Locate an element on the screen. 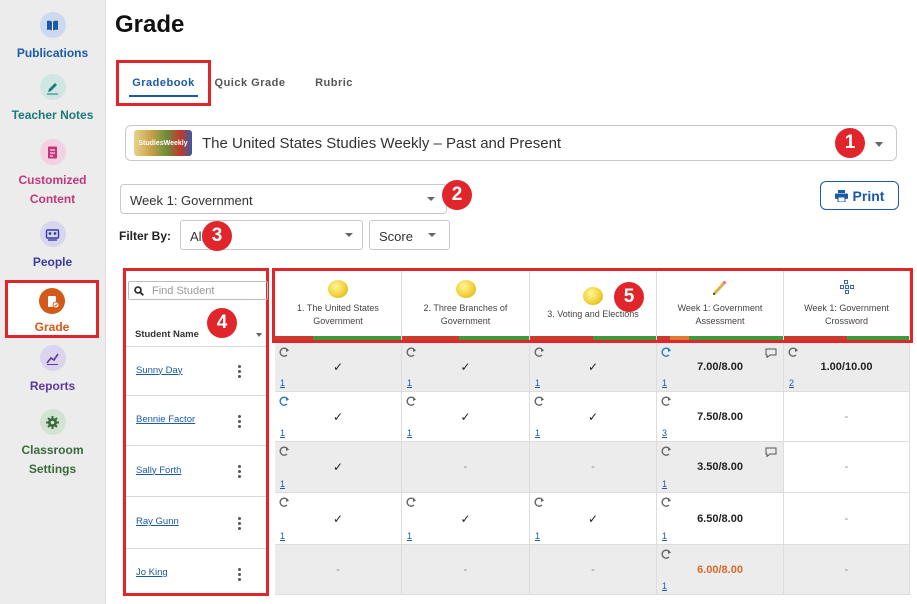 The height and width of the screenshot is (604, 917). student-name-link: Sunny Day is located at coordinates (159, 370).